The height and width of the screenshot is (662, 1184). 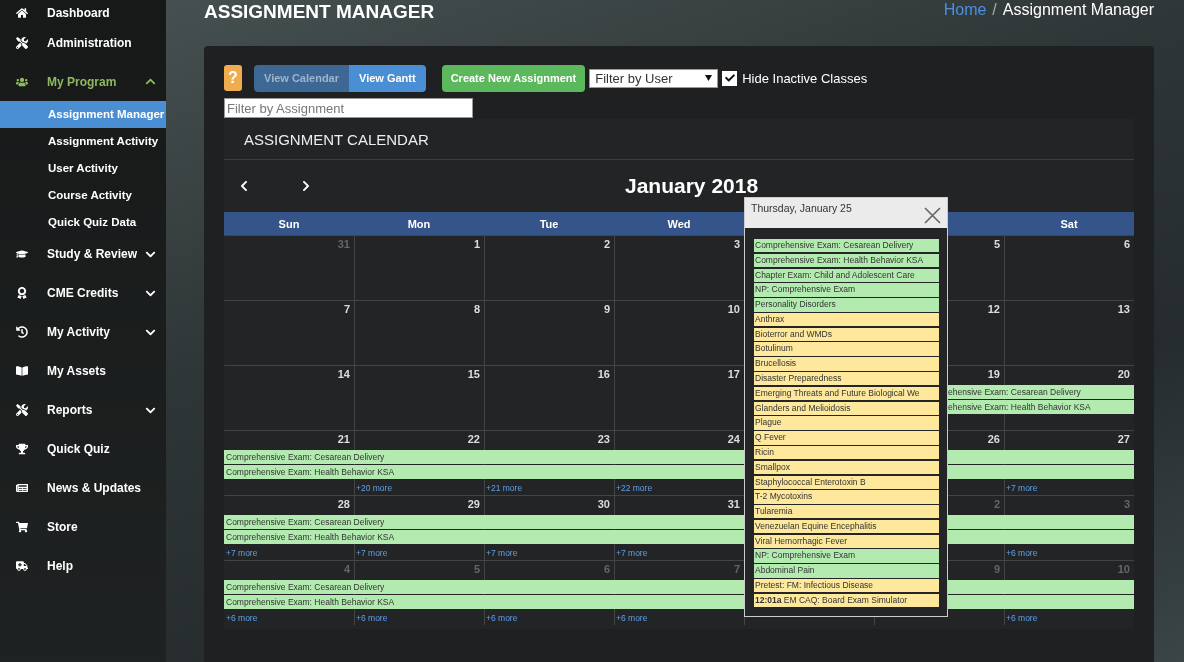 I want to click on sidebar-label: My Activity, so click(x=79, y=332).